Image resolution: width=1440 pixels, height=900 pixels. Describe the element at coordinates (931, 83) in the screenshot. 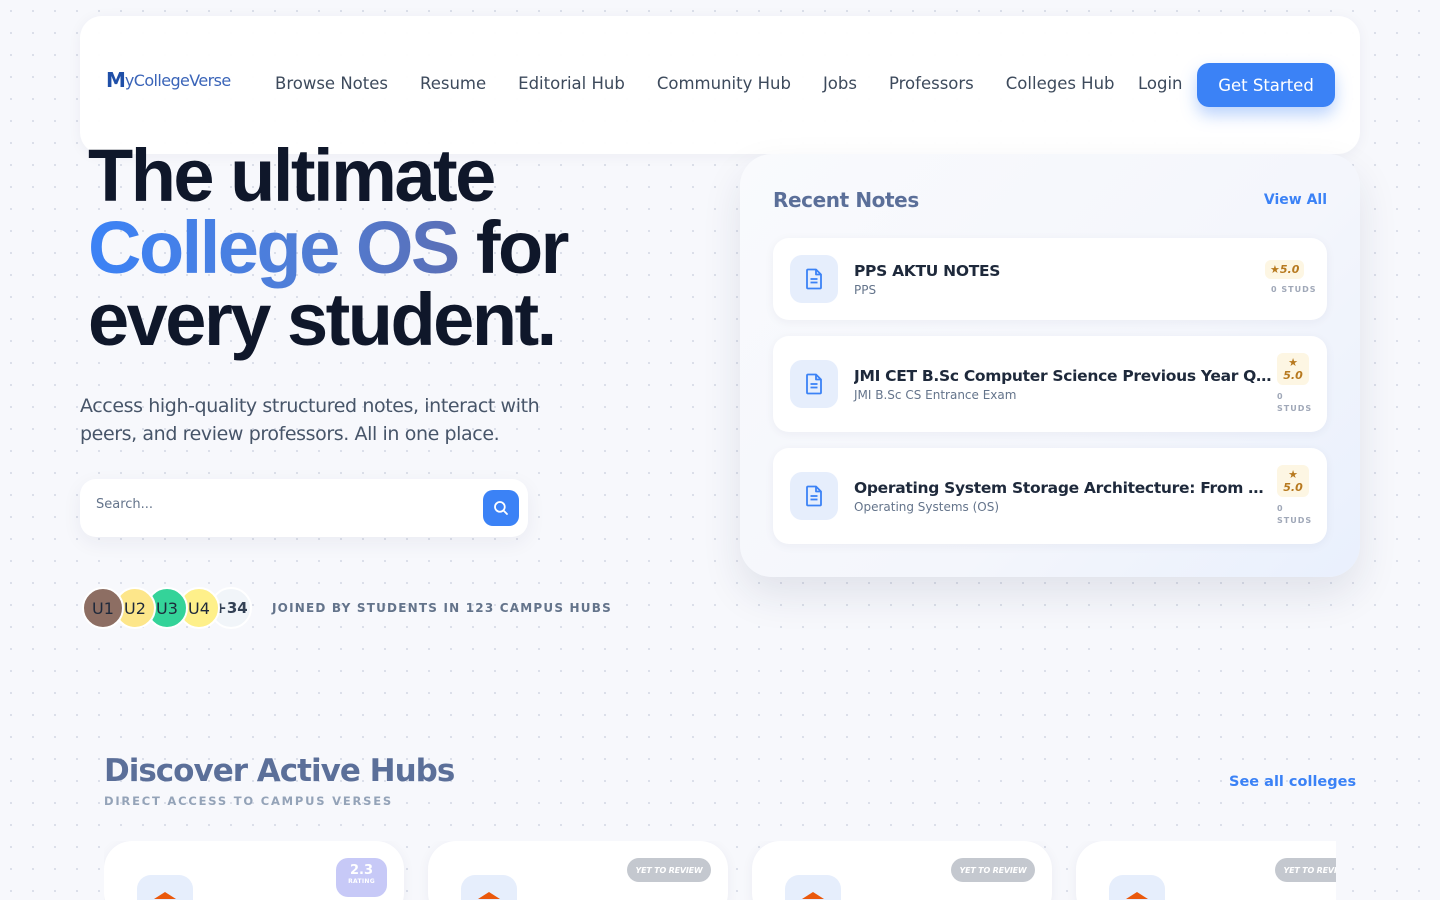

I see `nav-link-professors: Professors` at that location.